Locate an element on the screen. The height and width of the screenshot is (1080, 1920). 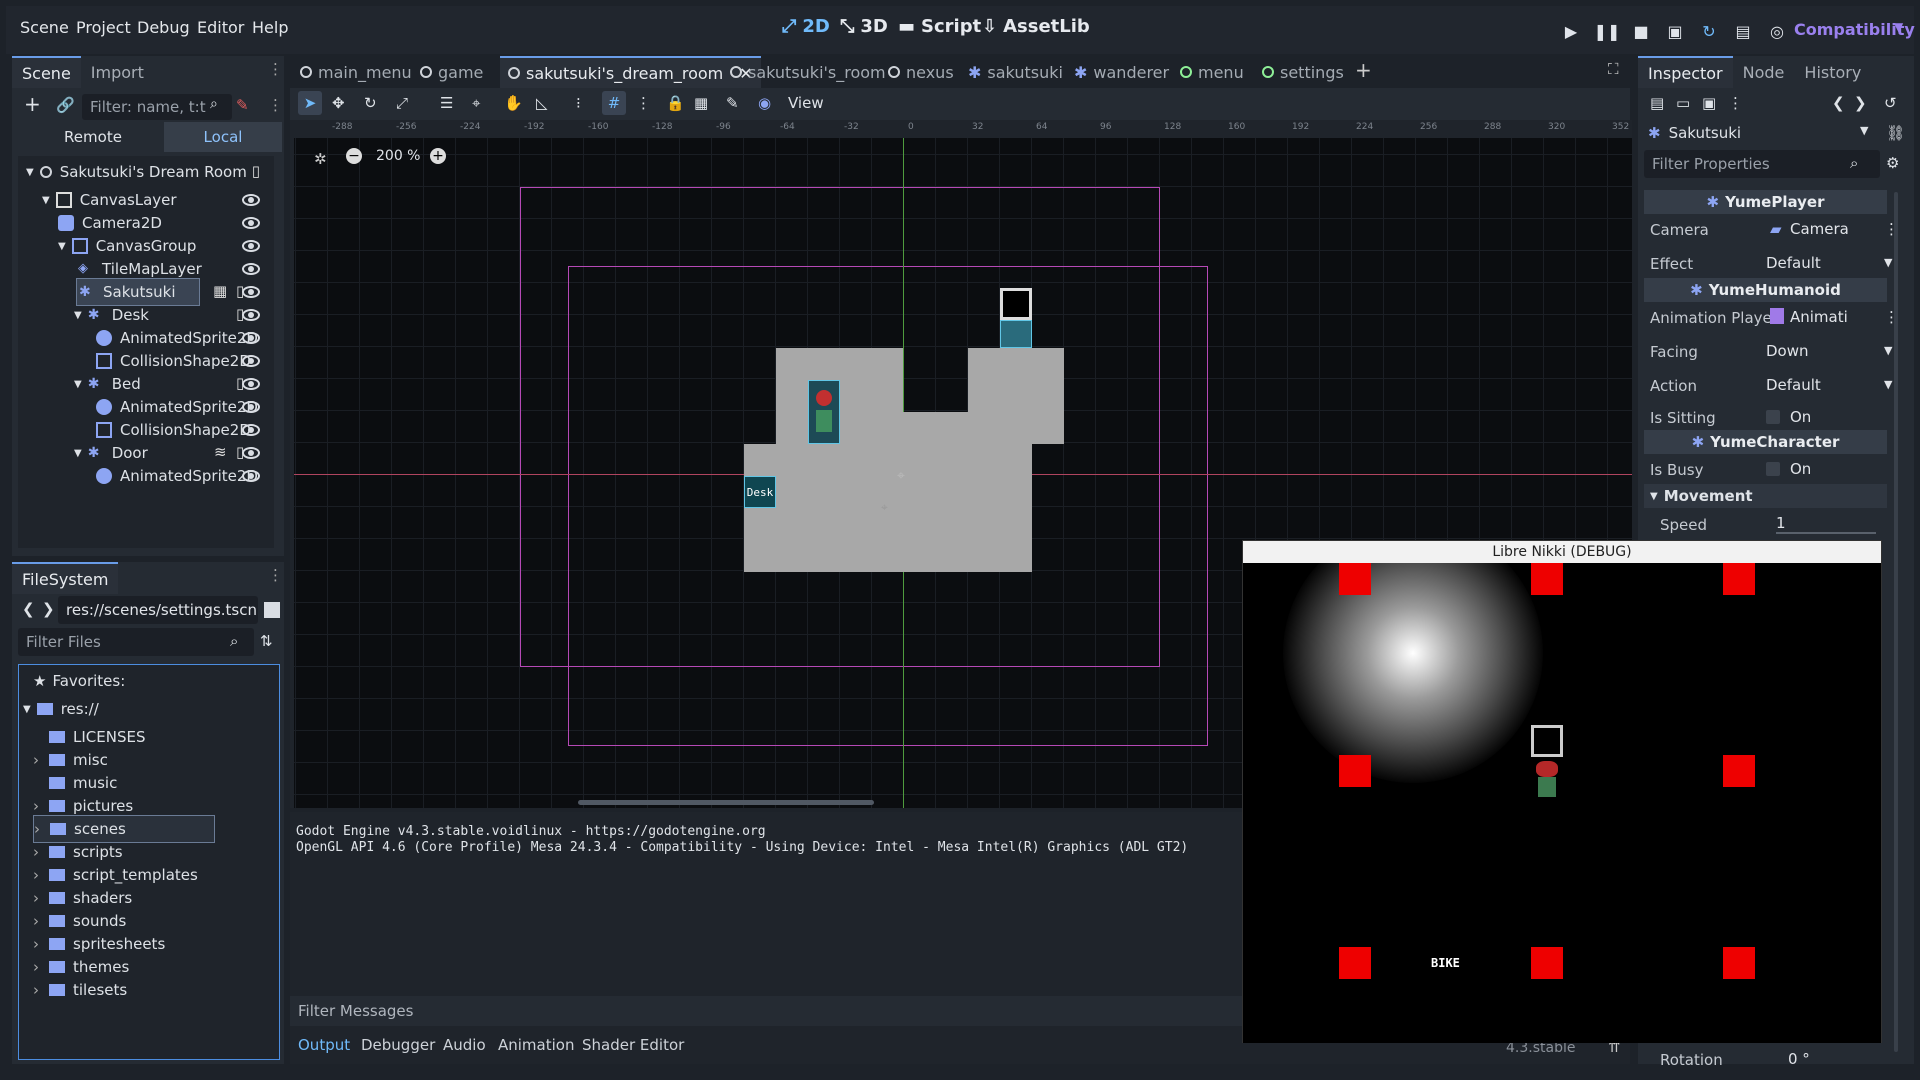
lock-icon: 🔒 is located at coordinates (675, 103).